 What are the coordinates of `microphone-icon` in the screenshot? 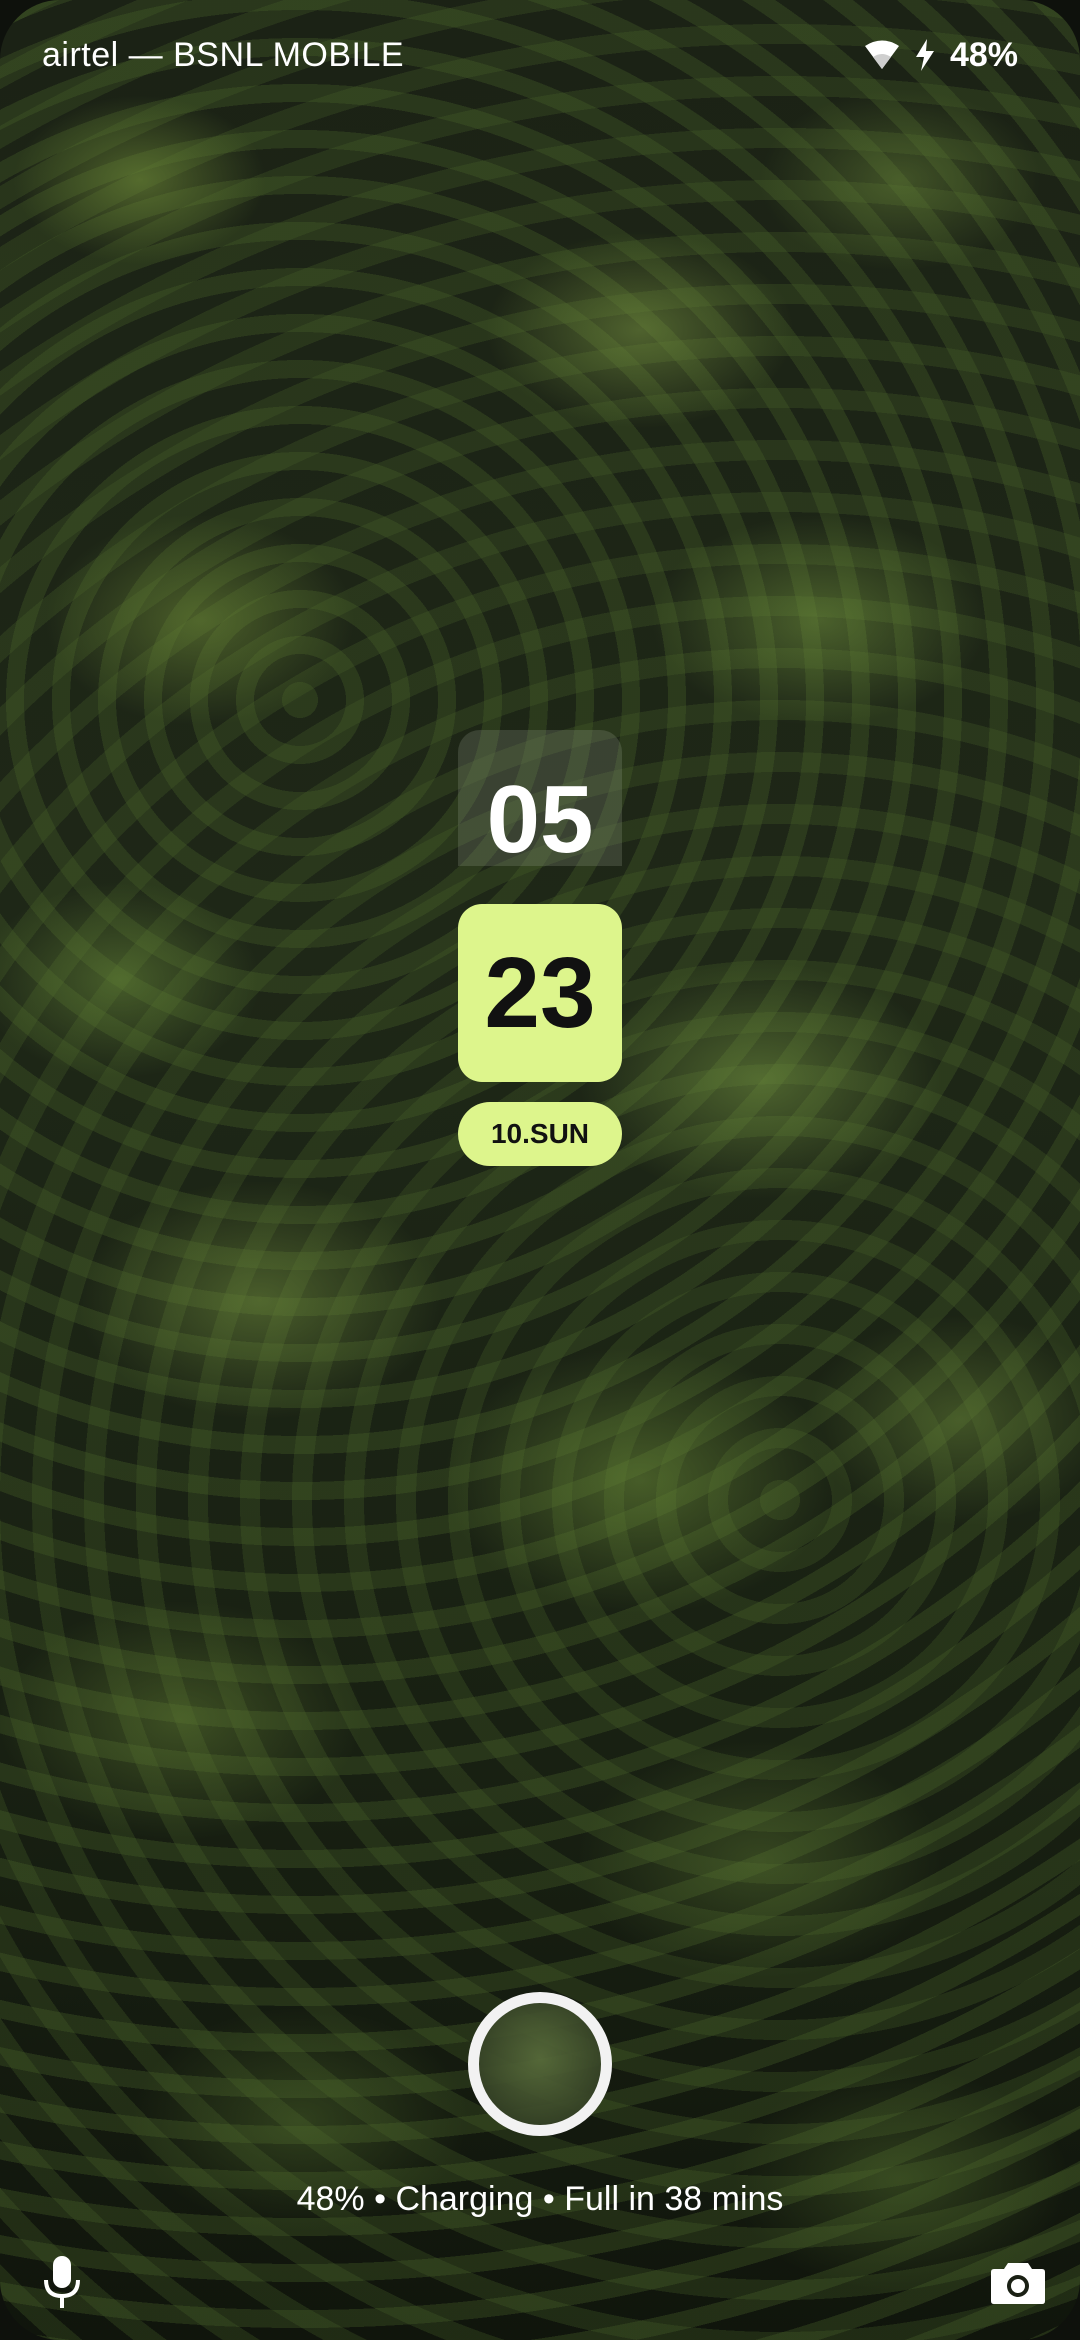 It's located at (62, 2282).